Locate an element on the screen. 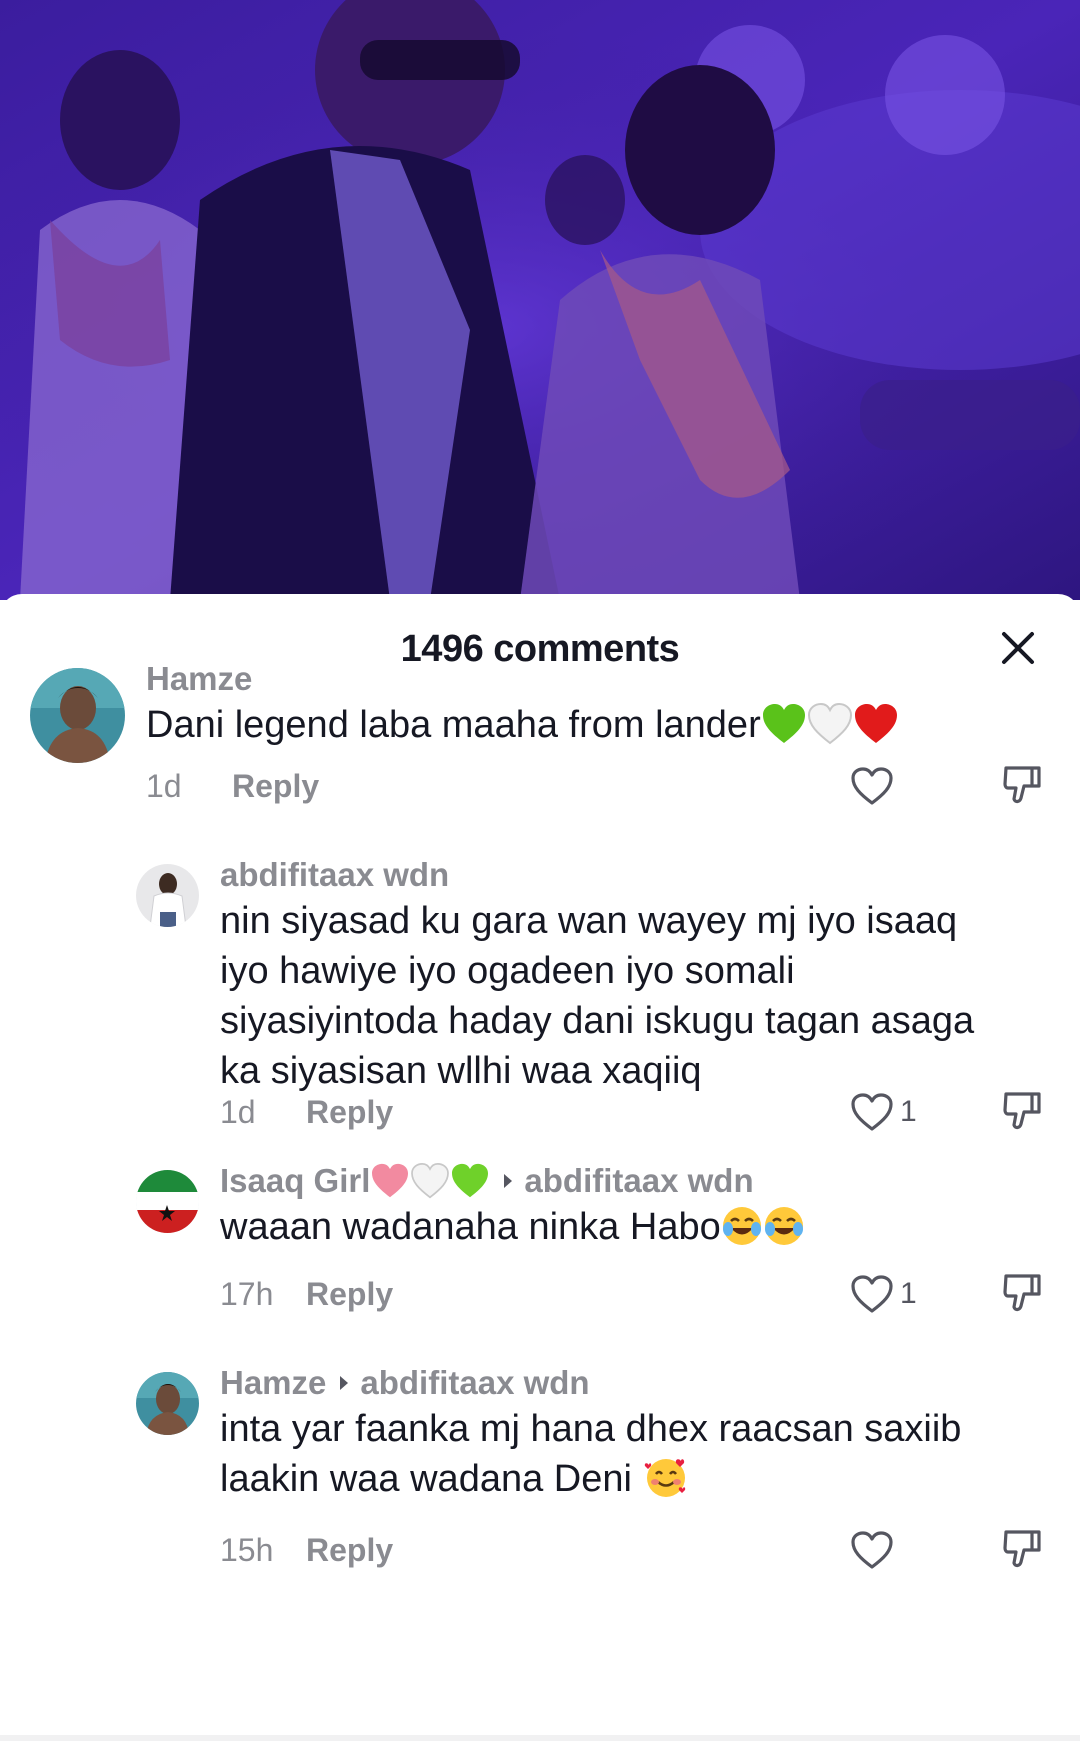 This screenshot has height=1741, width=1080. comment-username-row: abdifitaax wdn is located at coordinates (334, 875).